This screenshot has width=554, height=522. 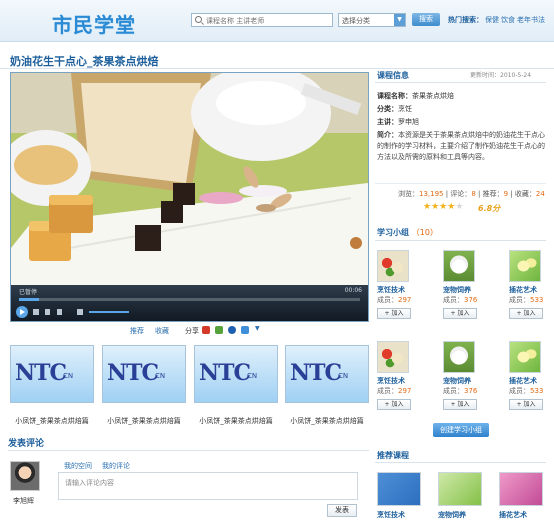 I want to click on star-empty-icon: ★, so click(x=459, y=207).